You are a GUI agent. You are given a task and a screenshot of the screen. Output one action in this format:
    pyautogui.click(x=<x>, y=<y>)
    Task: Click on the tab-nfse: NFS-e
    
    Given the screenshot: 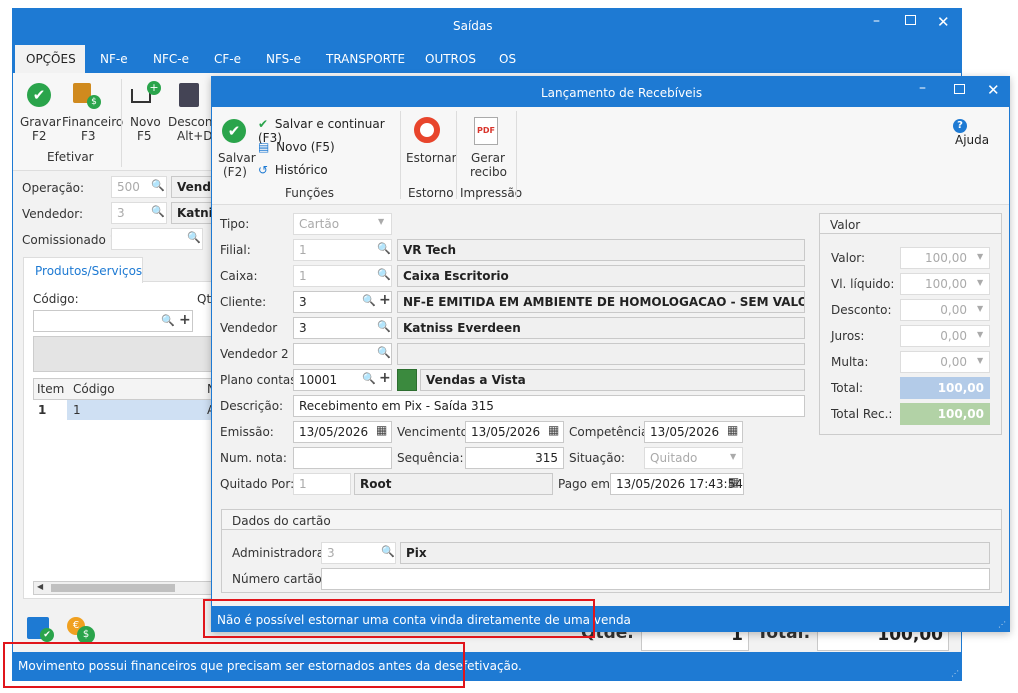 What is the action you would take?
    pyautogui.click(x=283, y=59)
    